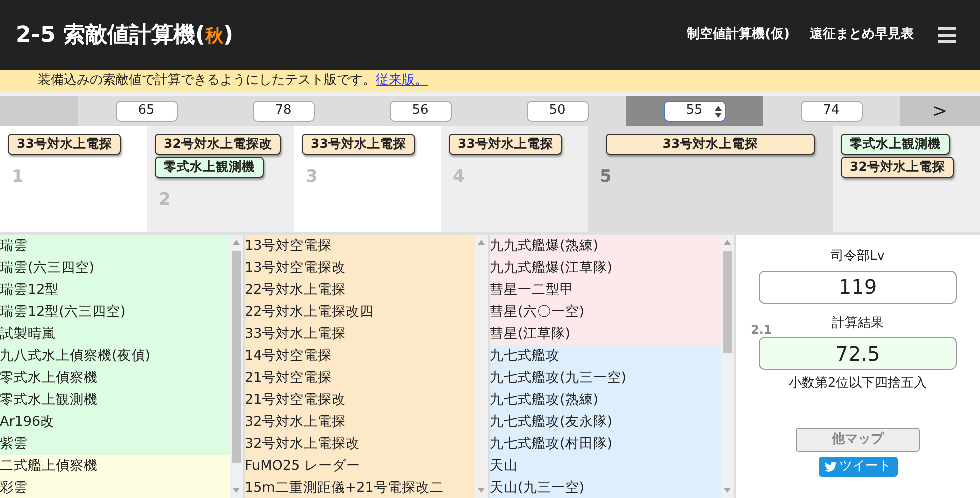 This screenshot has width=980, height=498. I want to click on list-item: 13号対空電探改, so click(360, 268).